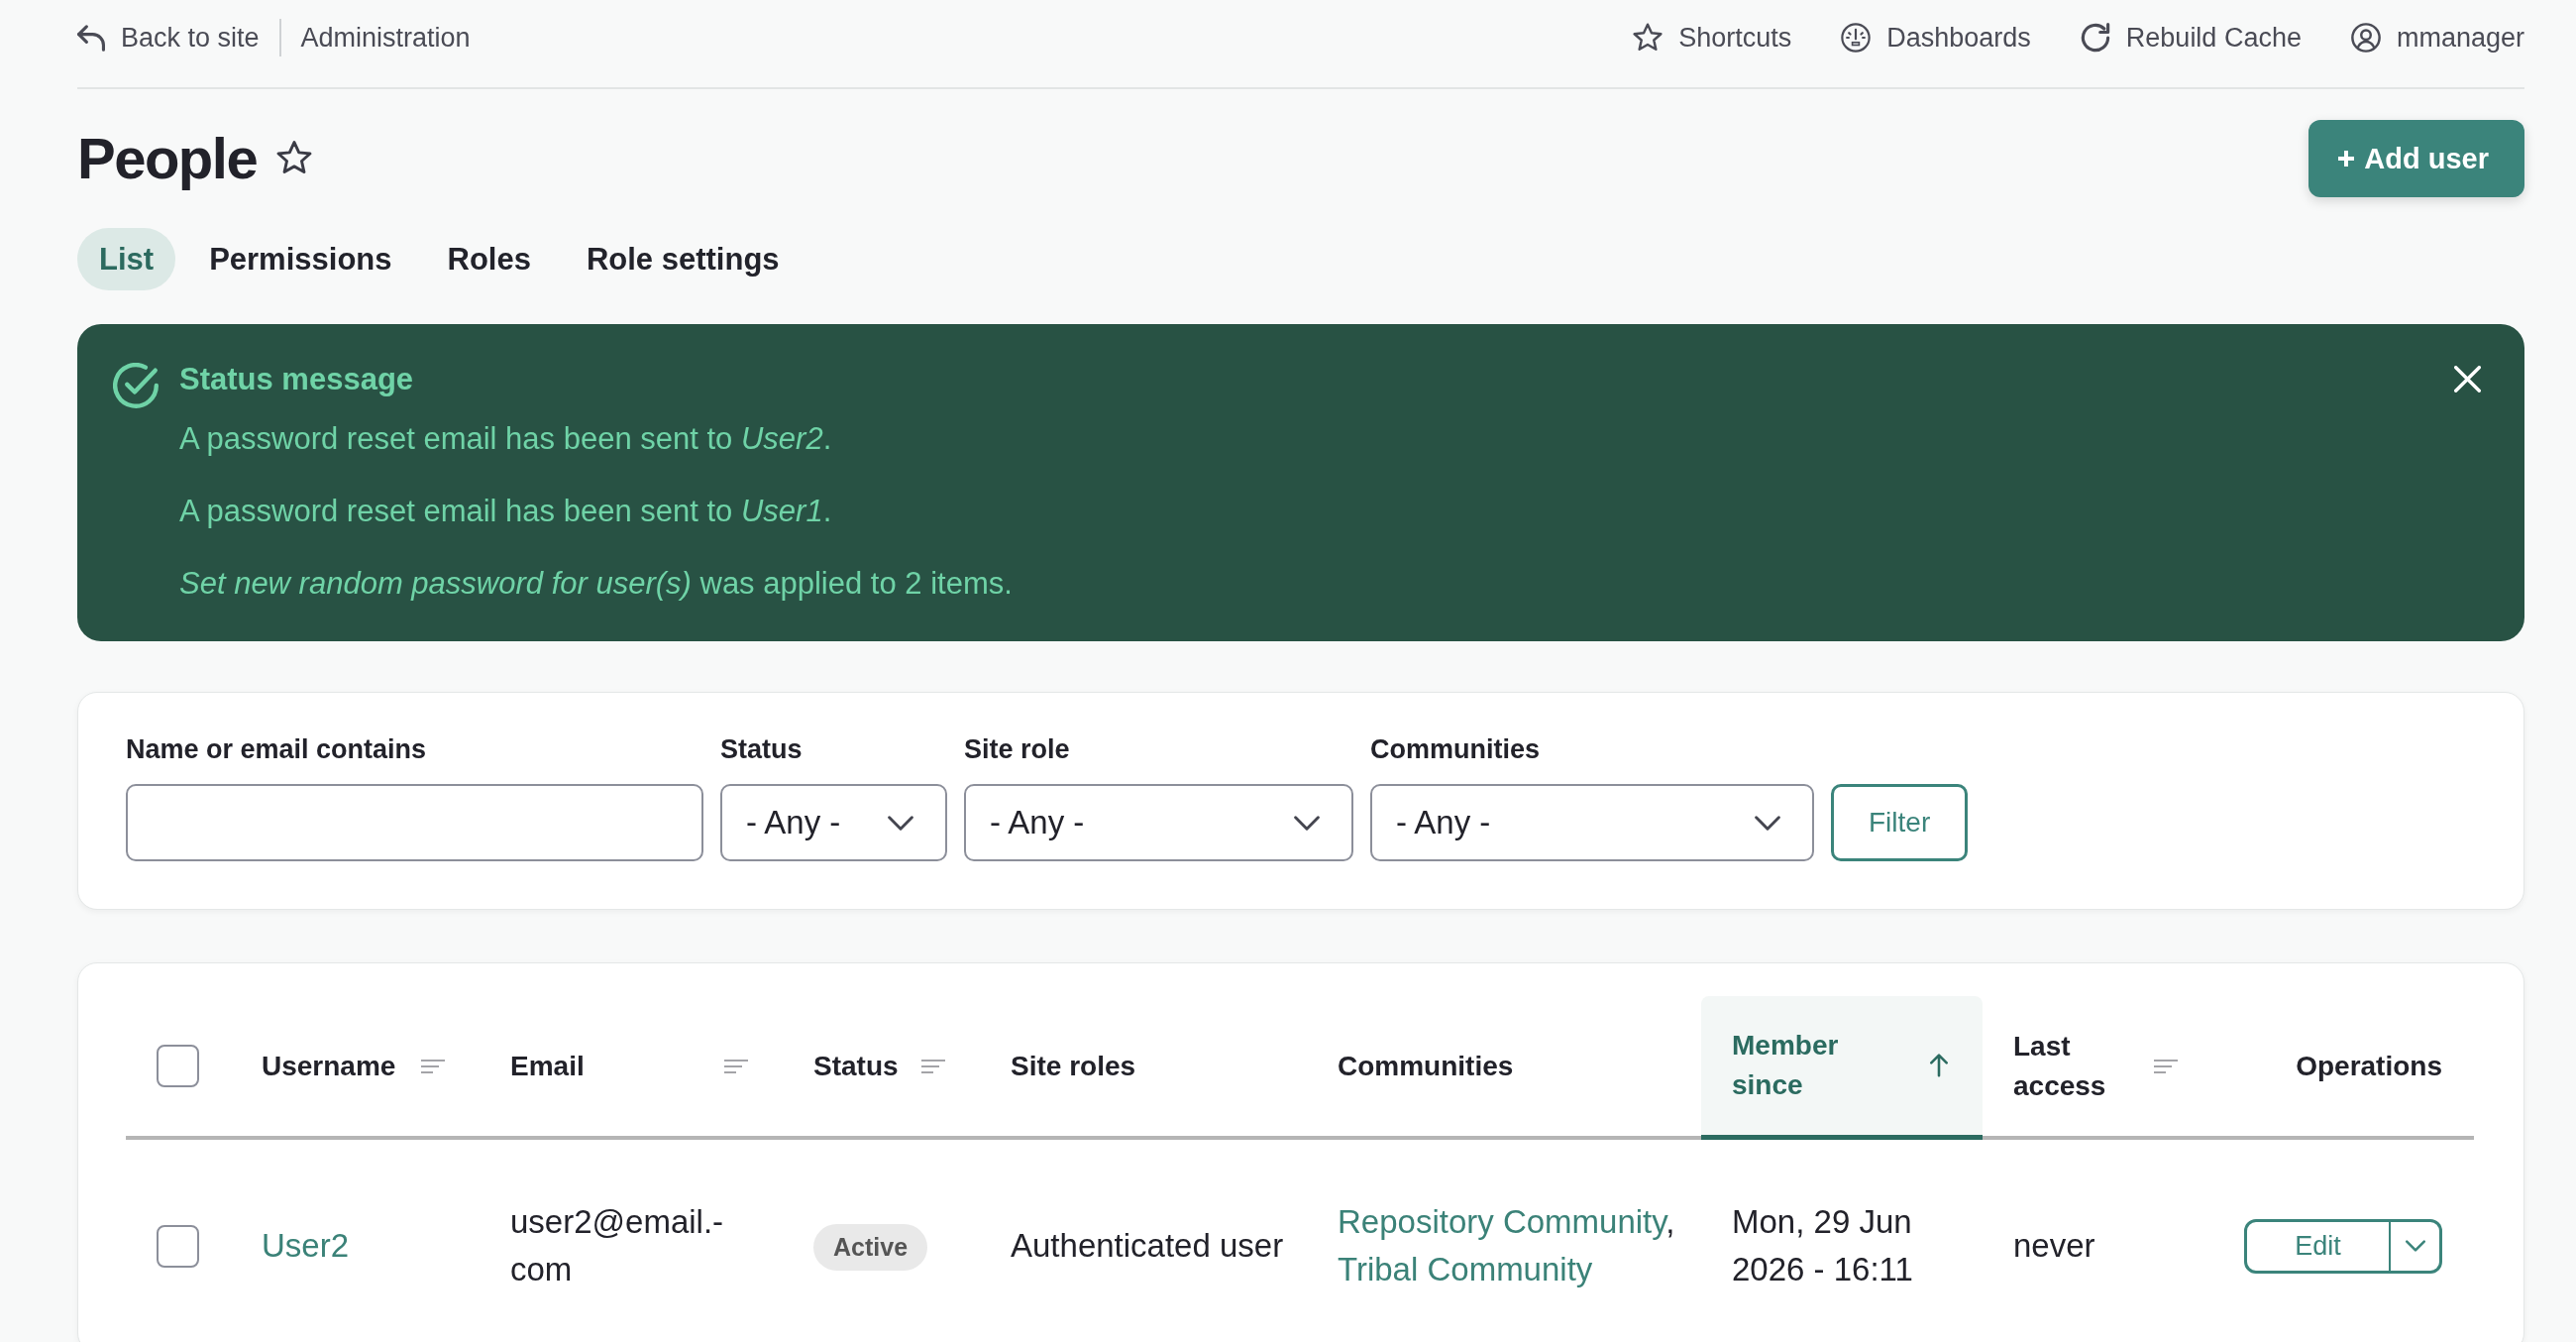 Image resolution: width=2576 pixels, height=1342 pixels. Describe the element at coordinates (1017, 749) in the screenshot. I see `field-label: Site role` at that location.